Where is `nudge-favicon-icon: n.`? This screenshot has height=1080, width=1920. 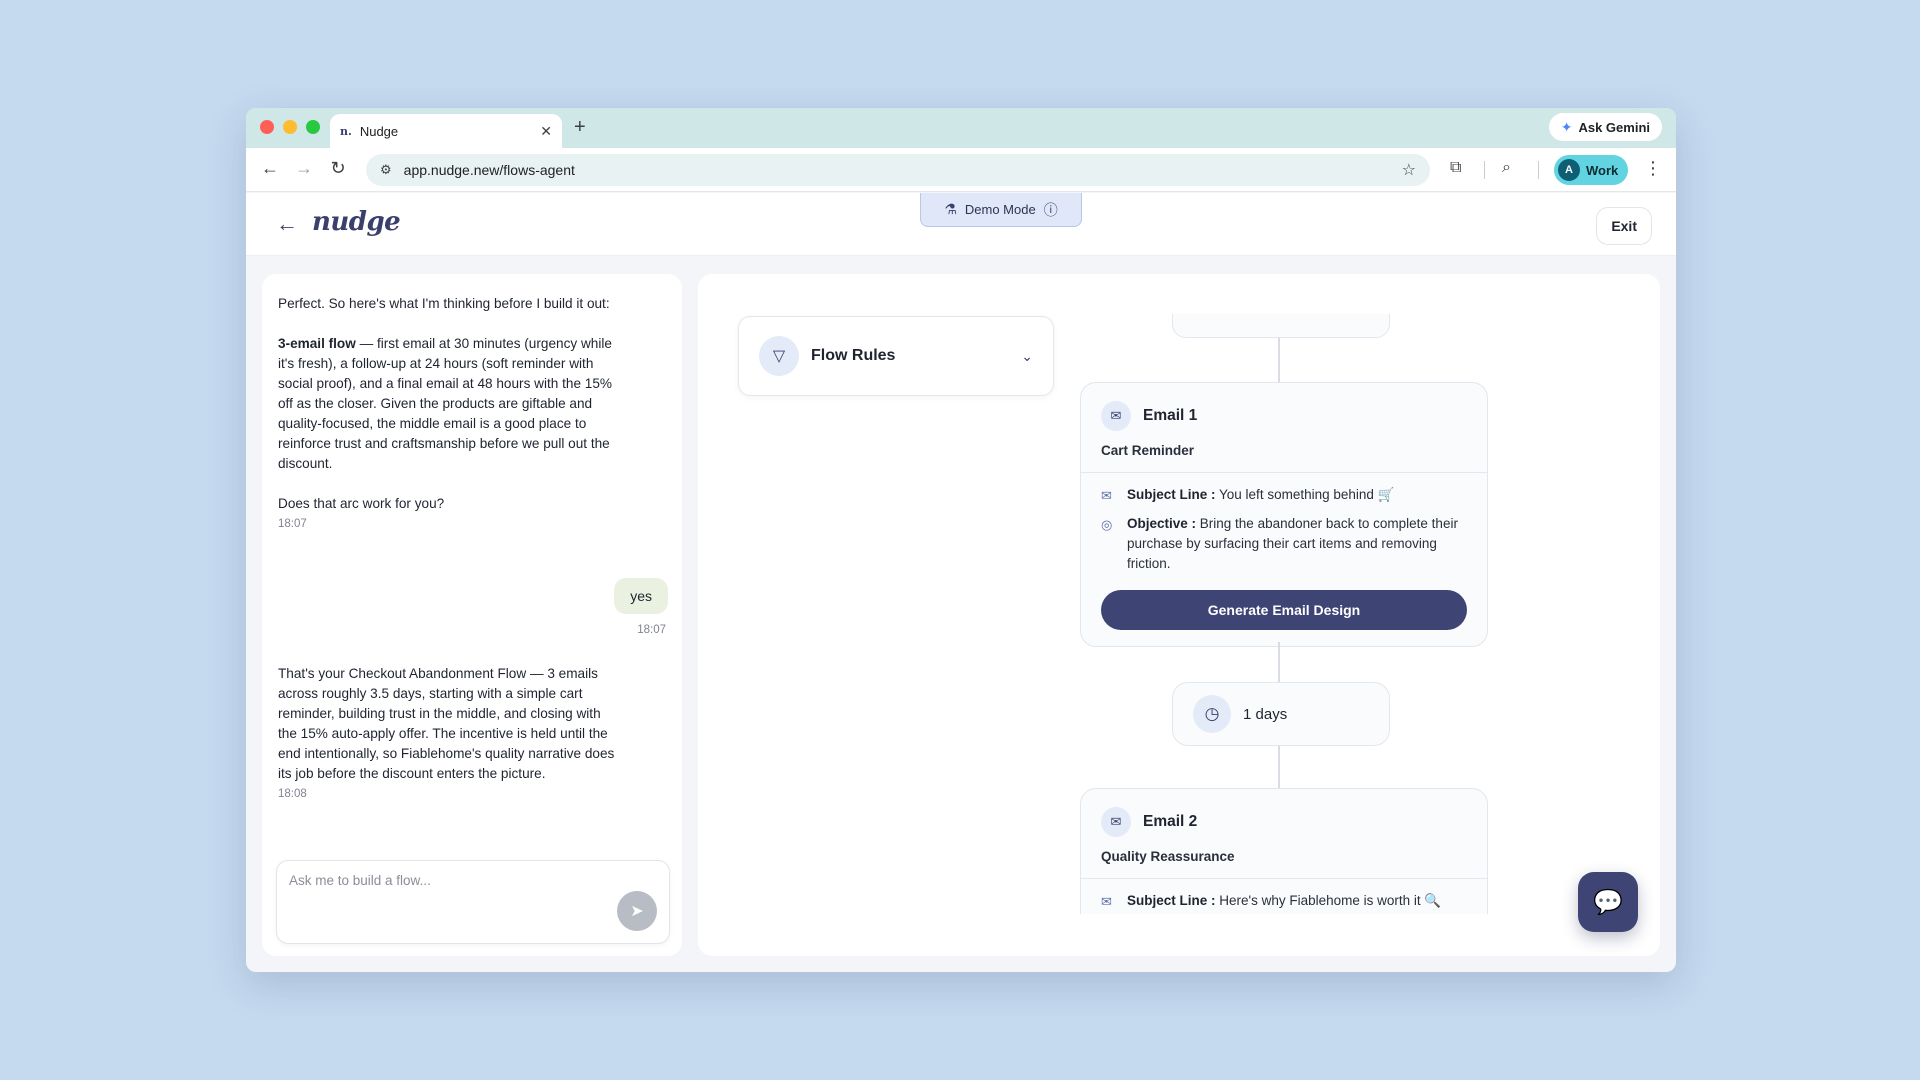
nudge-favicon-icon: n. is located at coordinates (346, 131).